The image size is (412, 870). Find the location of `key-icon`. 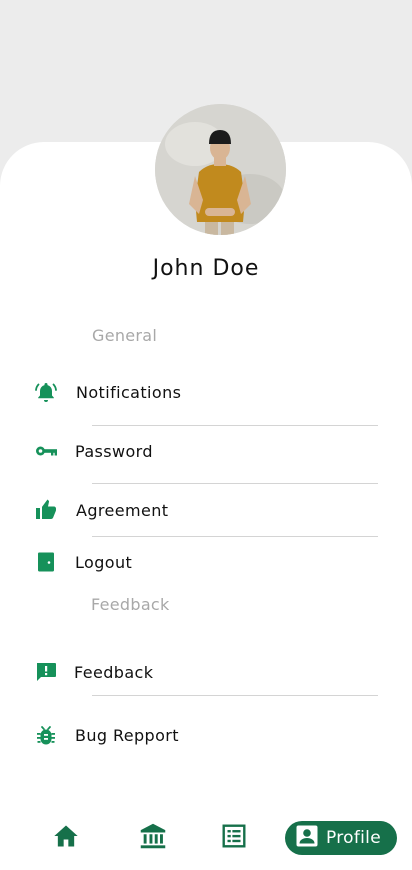

key-icon is located at coordinates (46, 451).